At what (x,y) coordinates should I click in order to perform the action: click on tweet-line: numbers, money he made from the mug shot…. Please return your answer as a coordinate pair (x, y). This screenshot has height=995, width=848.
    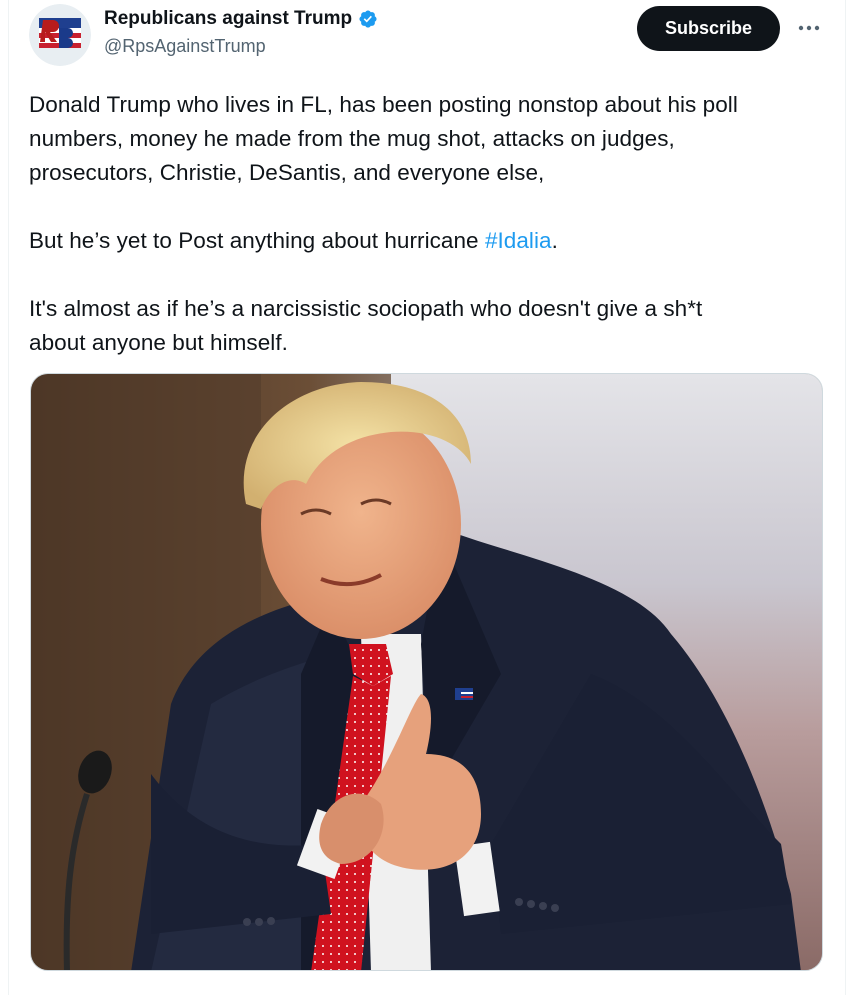
    Looking at the image, I should click on (352, 138).